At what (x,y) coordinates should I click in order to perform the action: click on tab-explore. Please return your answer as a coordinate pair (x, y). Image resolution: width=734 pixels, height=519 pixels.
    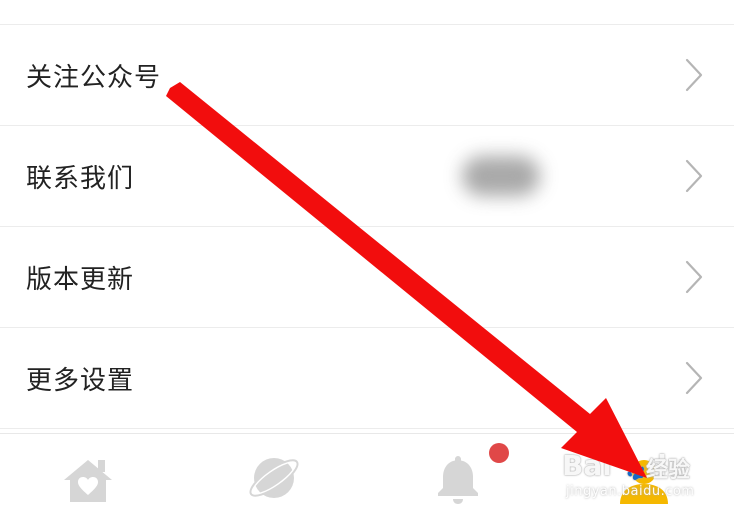
    Looking at the image, I should click on (274, 478).